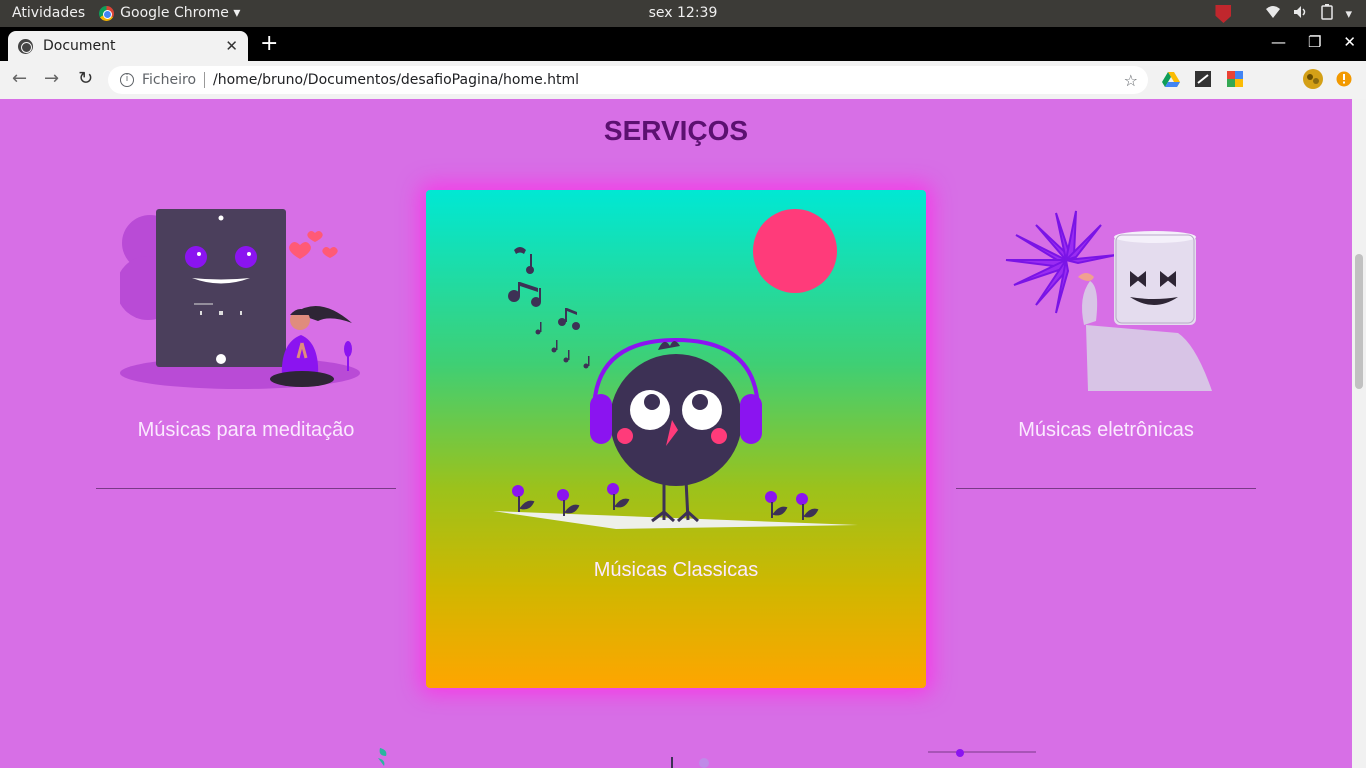 Image resolution: width=1366 pixels, height=768 pixels. I want to click on window-close-icon: ✕, so click(1349, 42).